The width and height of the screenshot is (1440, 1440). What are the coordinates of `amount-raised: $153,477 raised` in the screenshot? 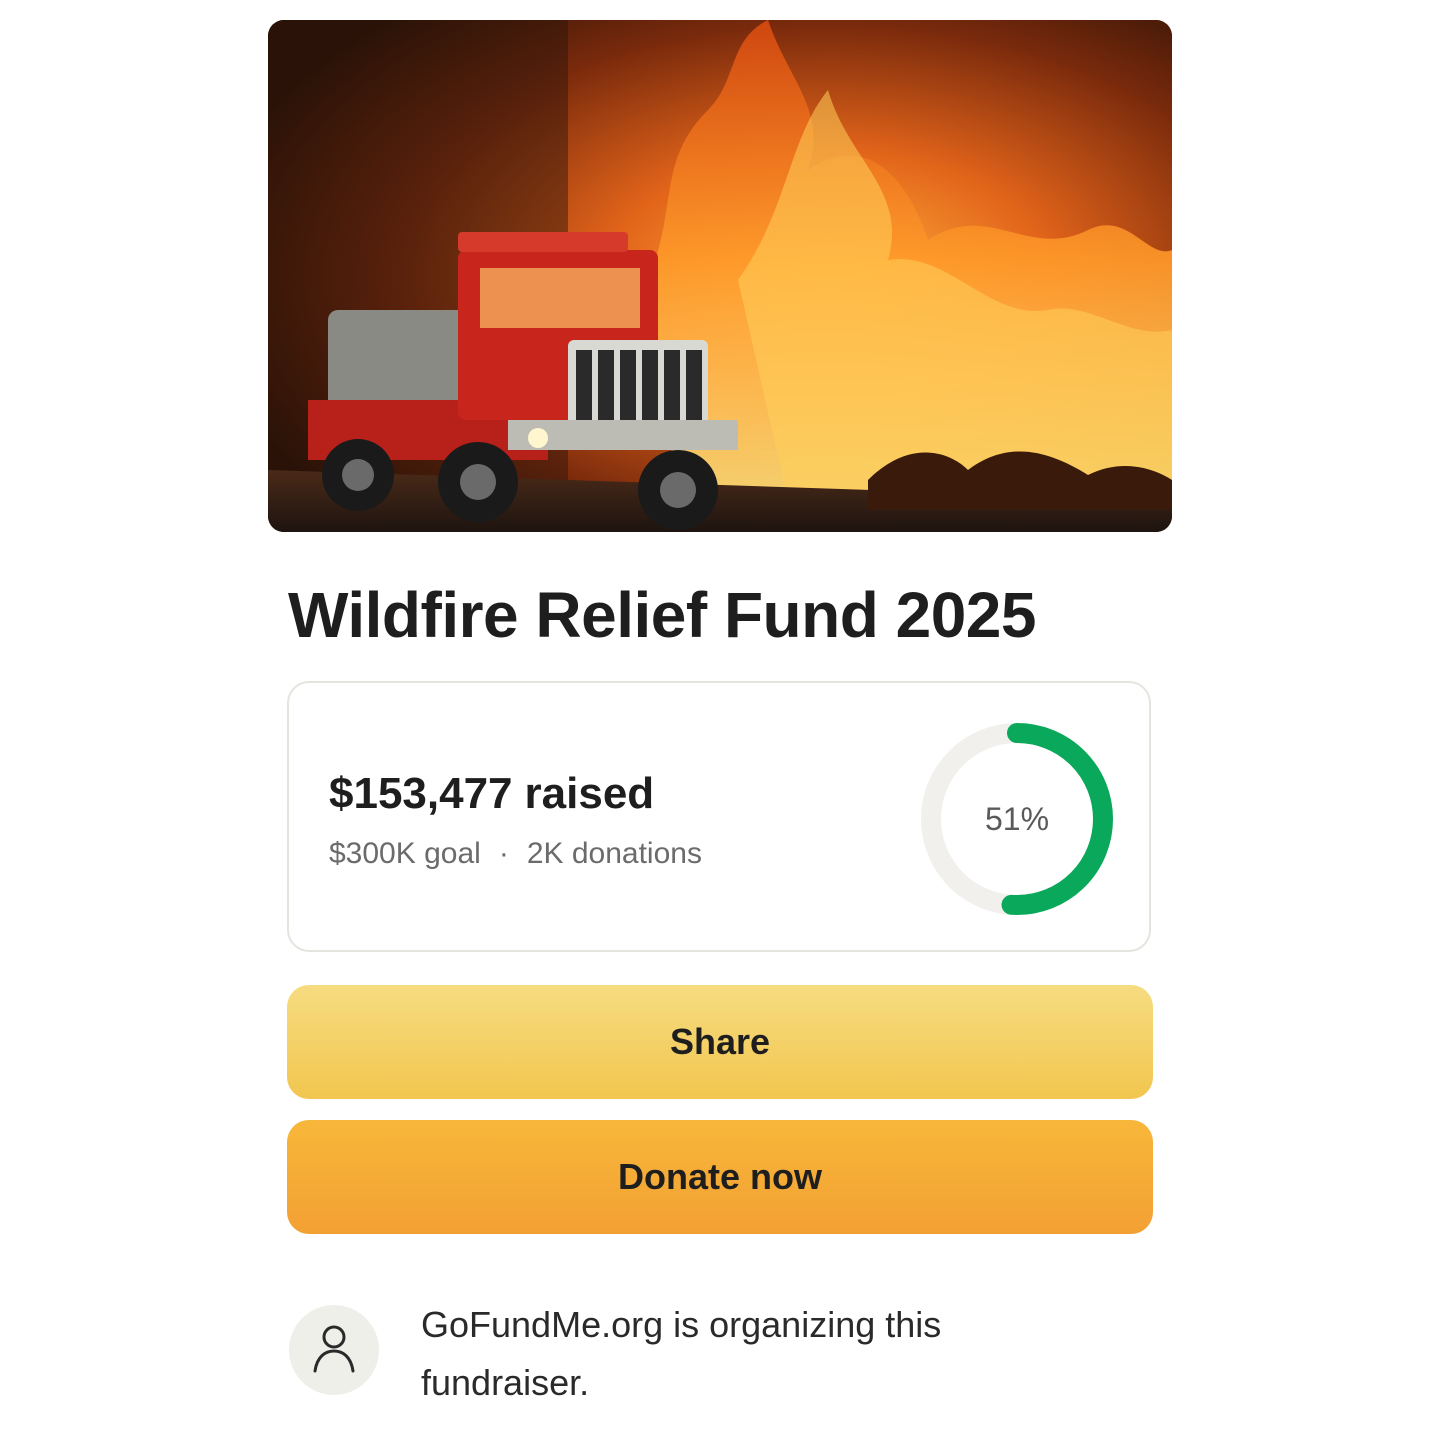 It's located at (491, 794).